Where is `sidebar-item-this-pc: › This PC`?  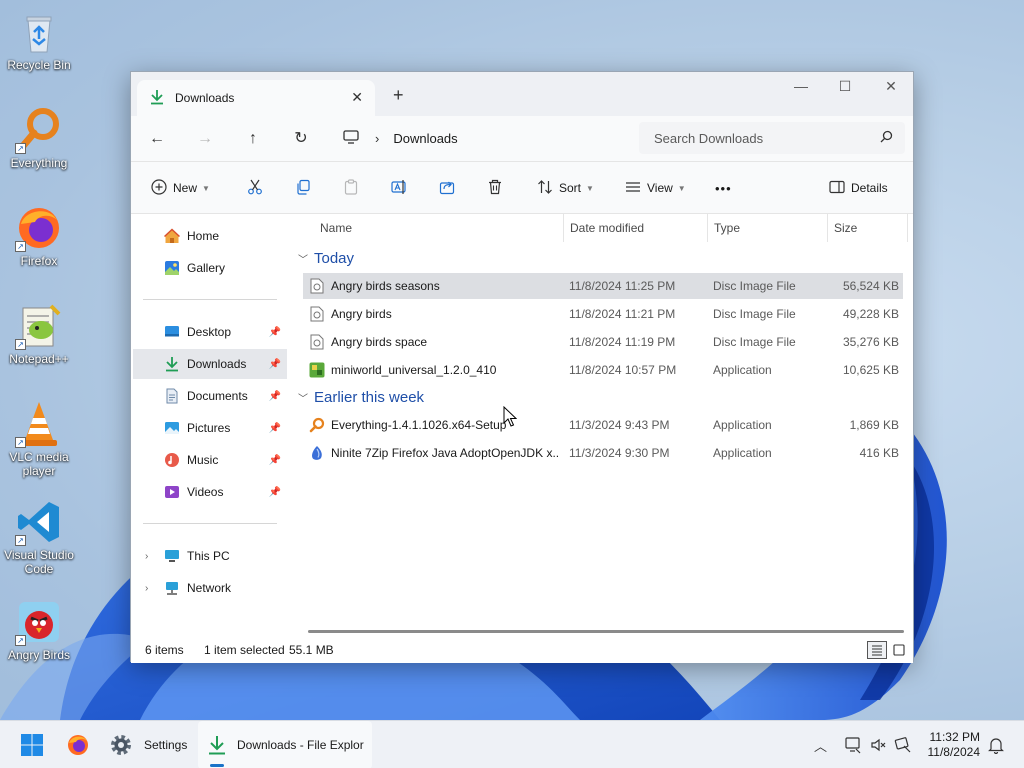
sidebar-item-this-pc: › This PC is located at coordinates (210, 556).